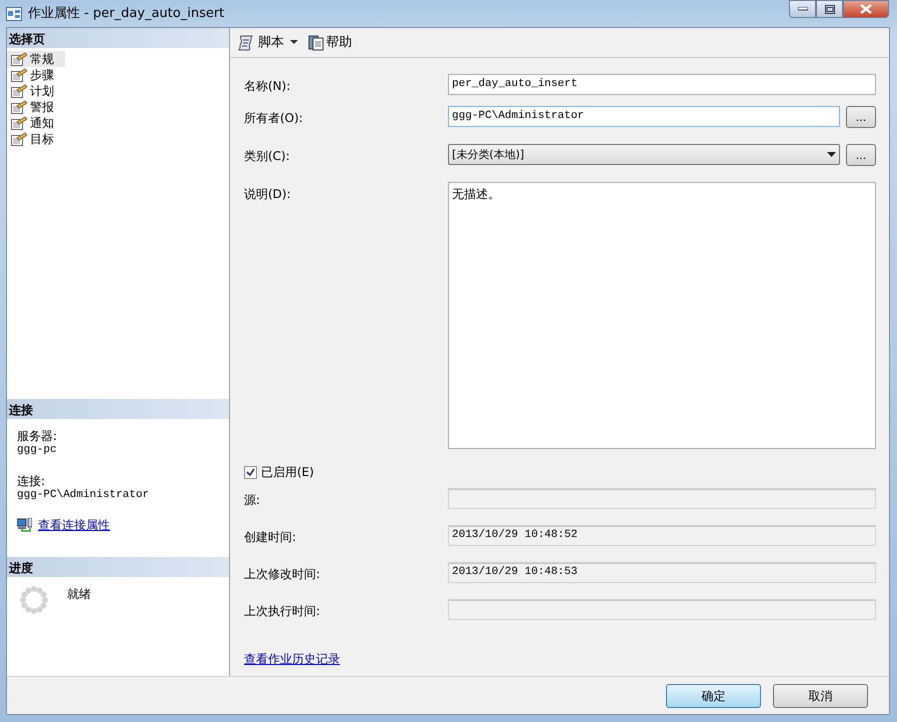  I want to click on connection-name: ggg-PC\Administrator, so click(83, 495).